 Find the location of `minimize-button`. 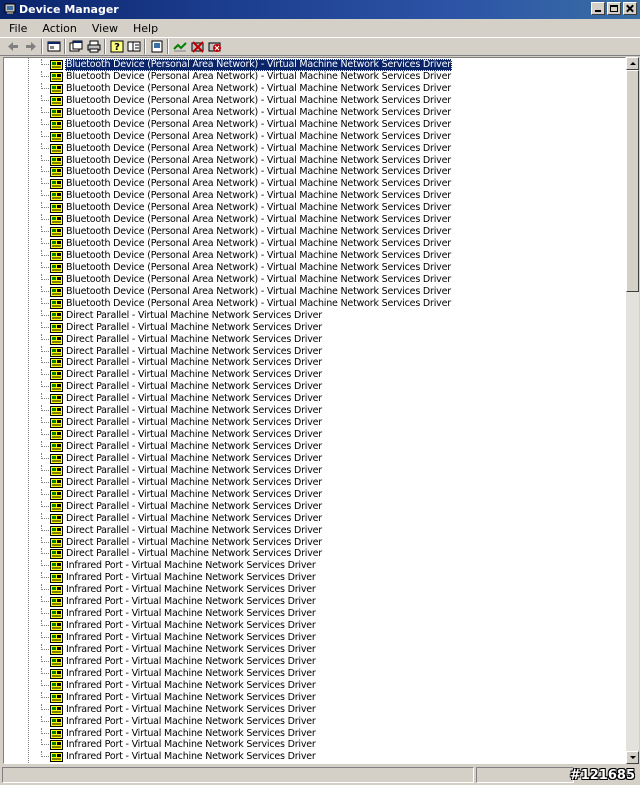

minimize-button is located at coordinates (598, 8).